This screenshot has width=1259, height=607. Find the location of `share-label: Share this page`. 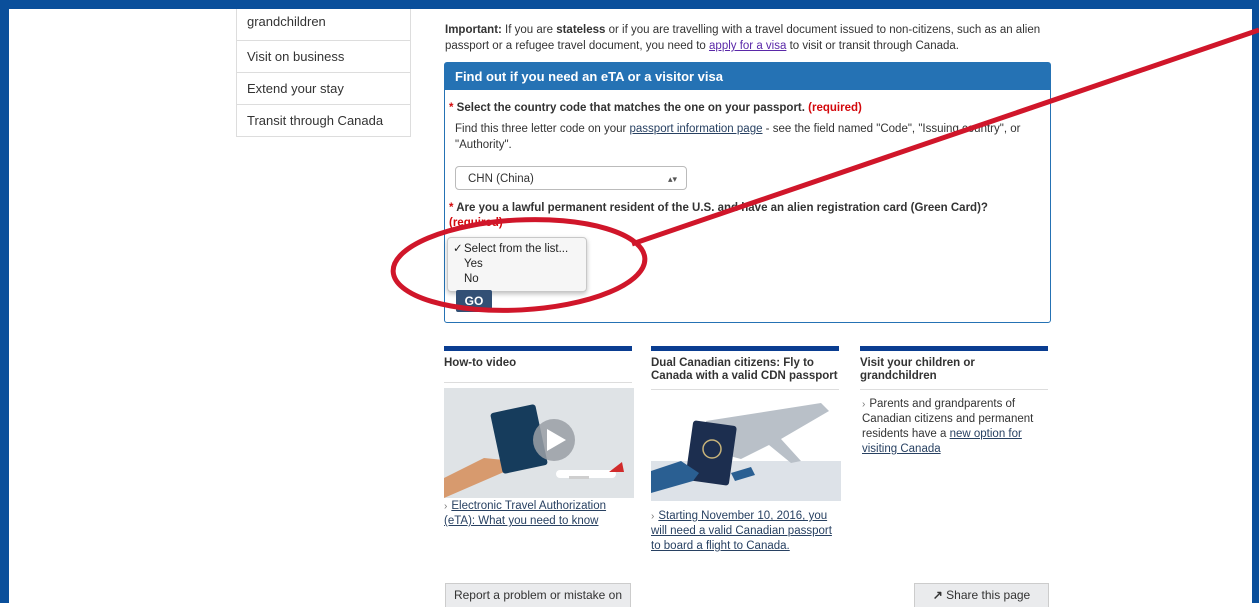

share-label: Share this page is located at coordinates (988, 595).